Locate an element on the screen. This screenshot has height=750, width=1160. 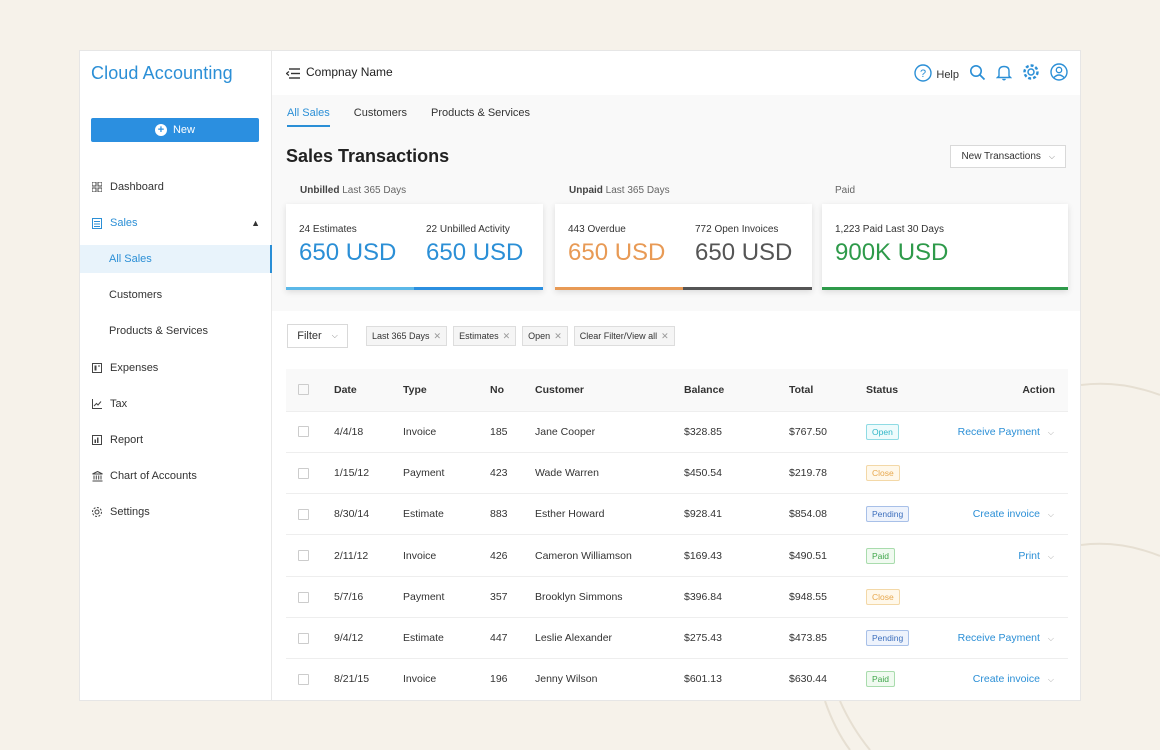
menu-collapse-icon is located at coordinates (292, 75).